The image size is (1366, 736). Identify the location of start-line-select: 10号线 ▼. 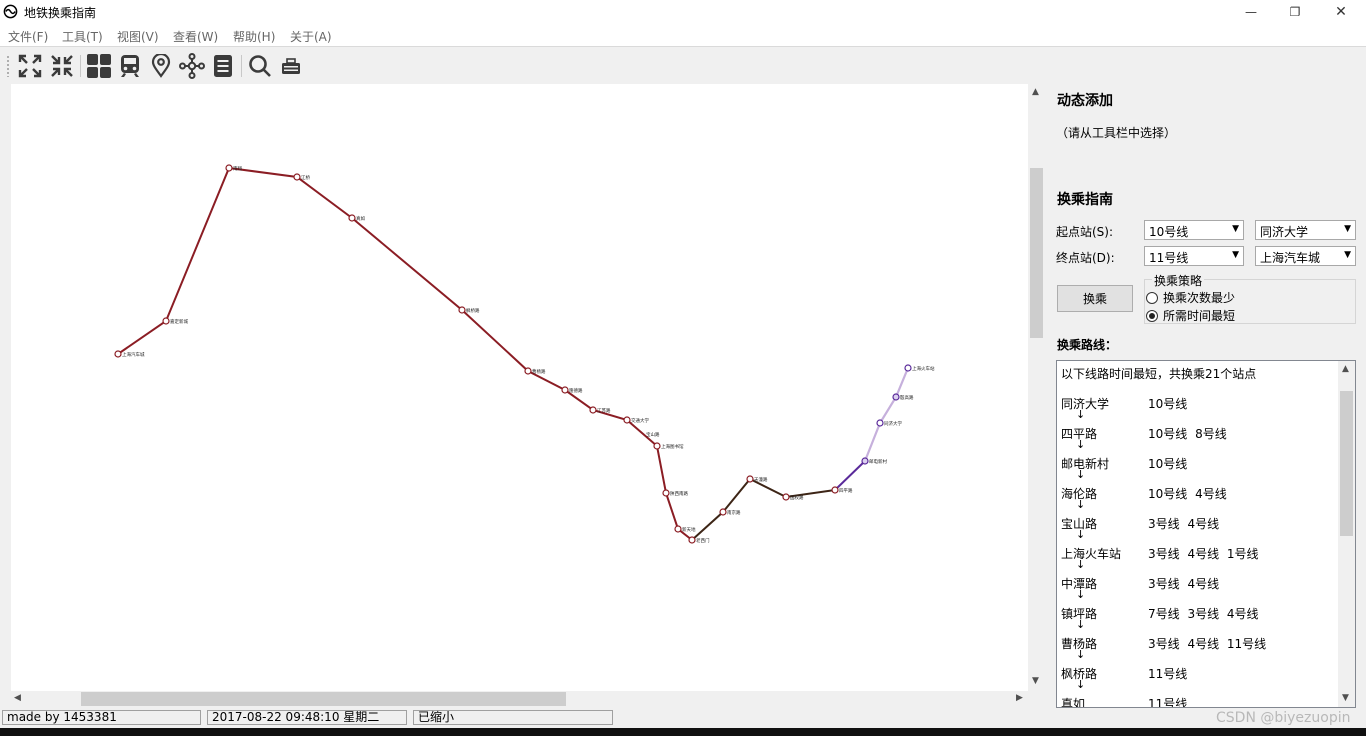
(1194, 230).